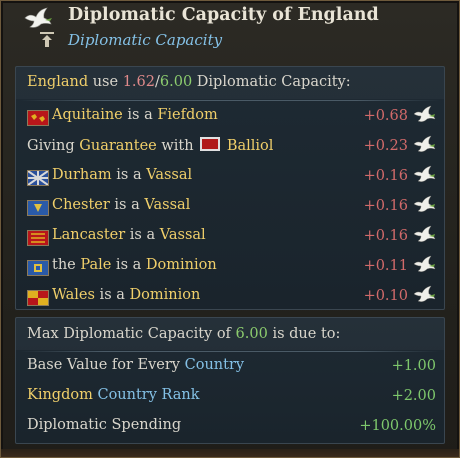  I want to click on relation-type: Guarantee, so click(117, 146).